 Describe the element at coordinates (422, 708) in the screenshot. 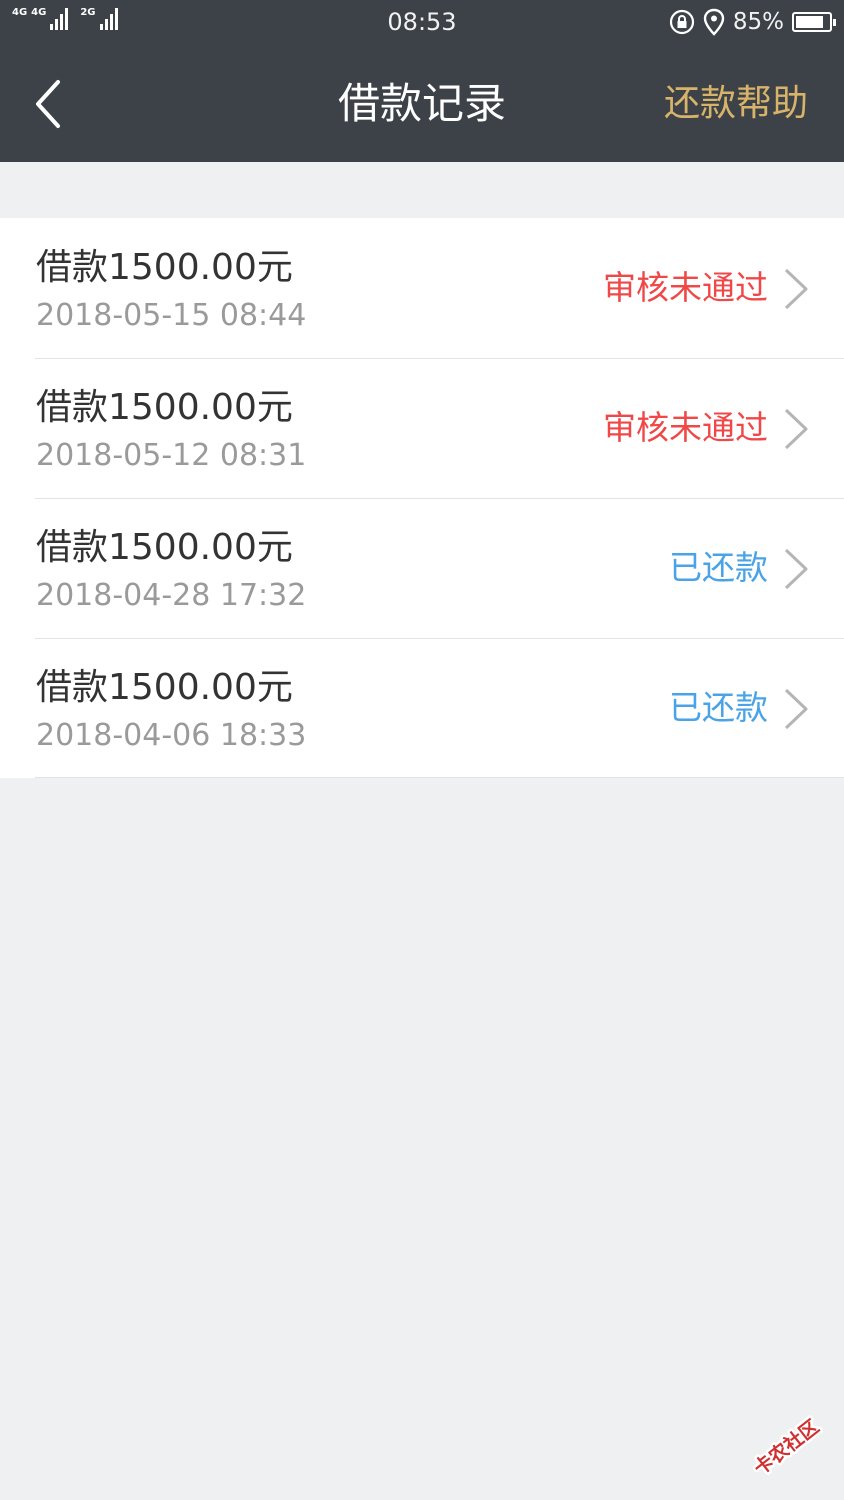

I see `loan-record-row: 借款1500.00元 2018-04-06 18:33 已还款` at that location.